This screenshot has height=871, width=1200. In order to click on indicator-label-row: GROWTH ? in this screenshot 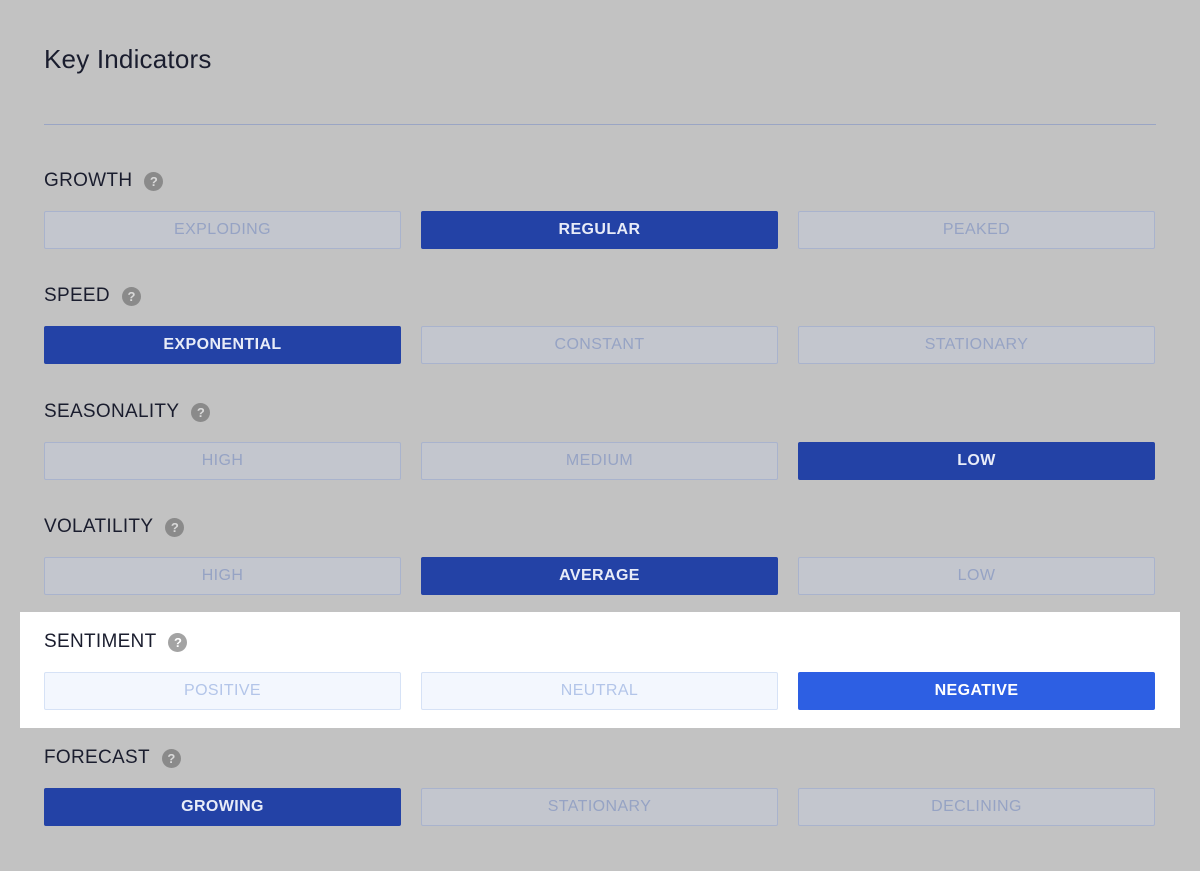, I will do `click(104, 181)`.